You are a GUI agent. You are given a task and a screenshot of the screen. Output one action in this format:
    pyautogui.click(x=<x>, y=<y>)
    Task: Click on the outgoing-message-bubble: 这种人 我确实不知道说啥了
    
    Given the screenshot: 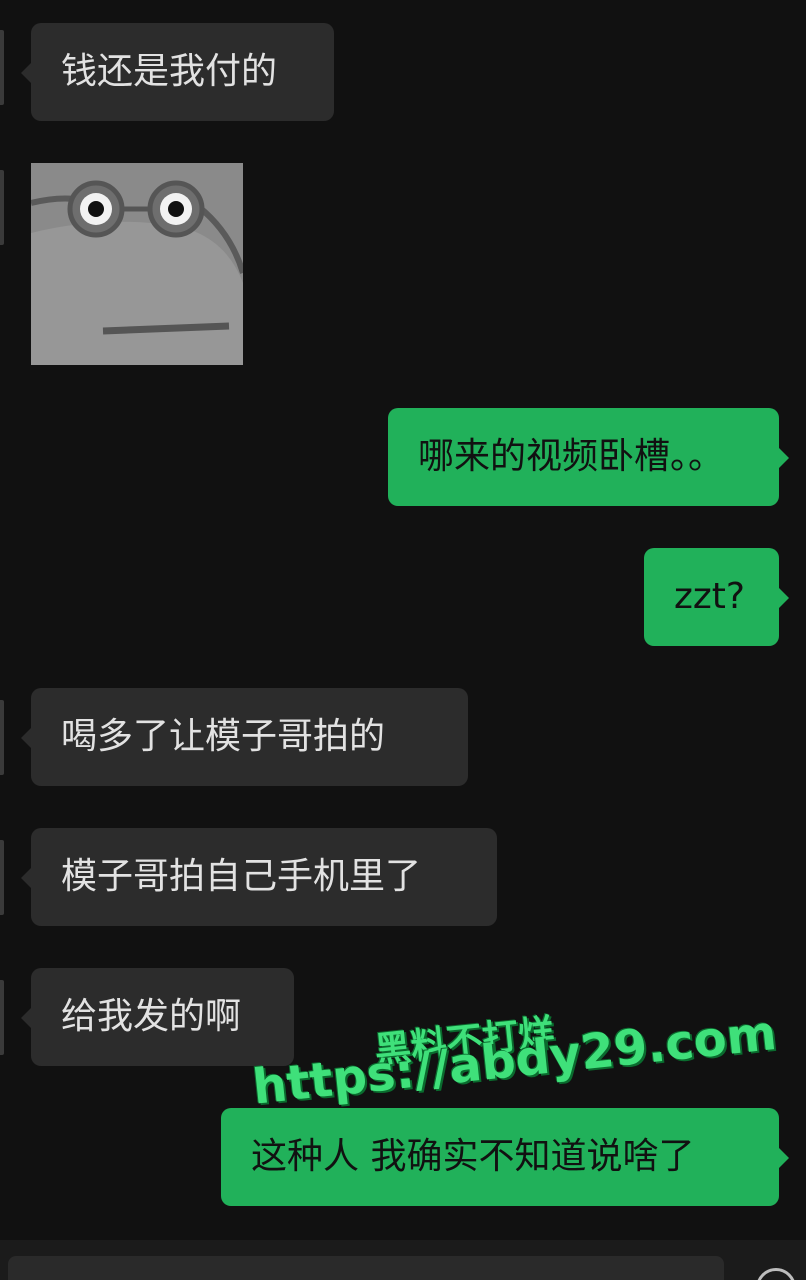 What is the action you would take?
    pyautogui.click(x=505, y=1157)
    